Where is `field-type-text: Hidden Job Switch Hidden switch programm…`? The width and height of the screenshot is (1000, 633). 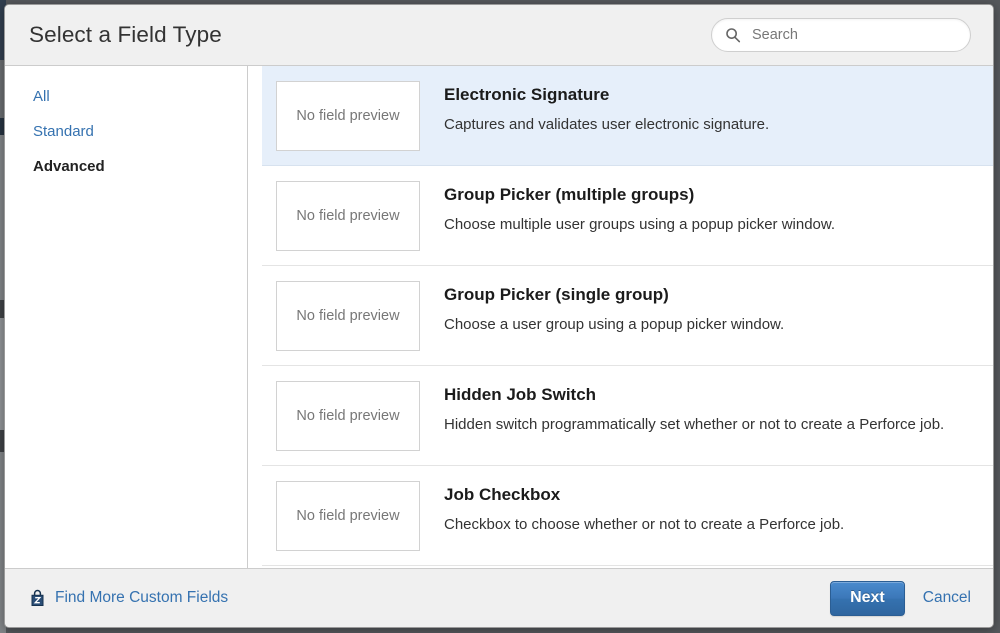
field-type-text: Hidden Job Switch Hidden switch programm… is located at coordinates (698, 408).